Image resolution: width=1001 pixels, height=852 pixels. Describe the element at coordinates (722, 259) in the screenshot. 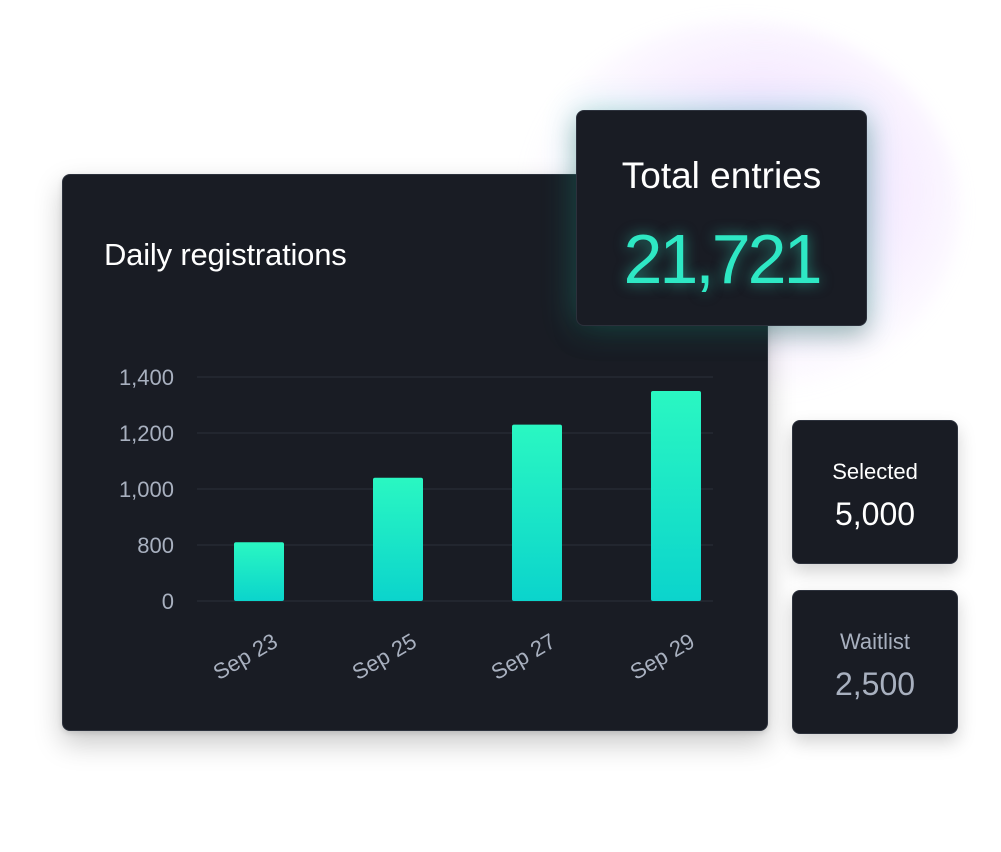

I see `total-entries-value: 21,721` at that location.